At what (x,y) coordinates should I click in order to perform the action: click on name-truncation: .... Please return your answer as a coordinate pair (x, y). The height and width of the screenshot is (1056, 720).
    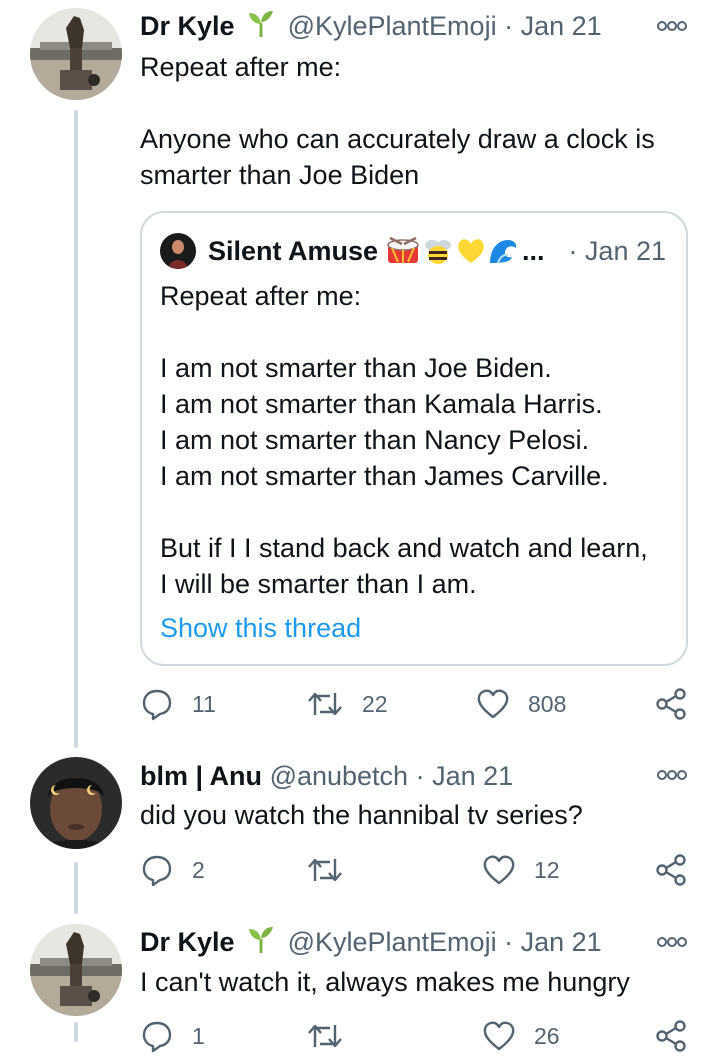
    Looking at the image, I should click on (533, 250).